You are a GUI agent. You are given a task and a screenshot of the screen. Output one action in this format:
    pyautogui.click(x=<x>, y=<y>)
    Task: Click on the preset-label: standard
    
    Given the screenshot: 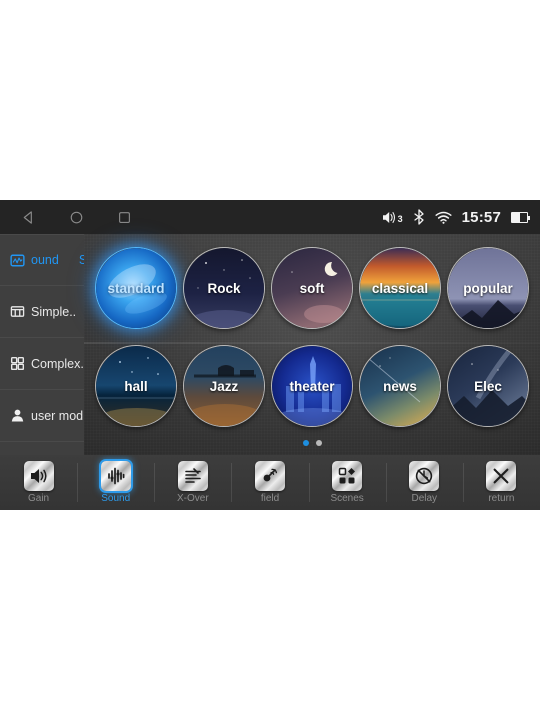 What is the action you would take?
    pyautogui.click(x=136, y=288)
    